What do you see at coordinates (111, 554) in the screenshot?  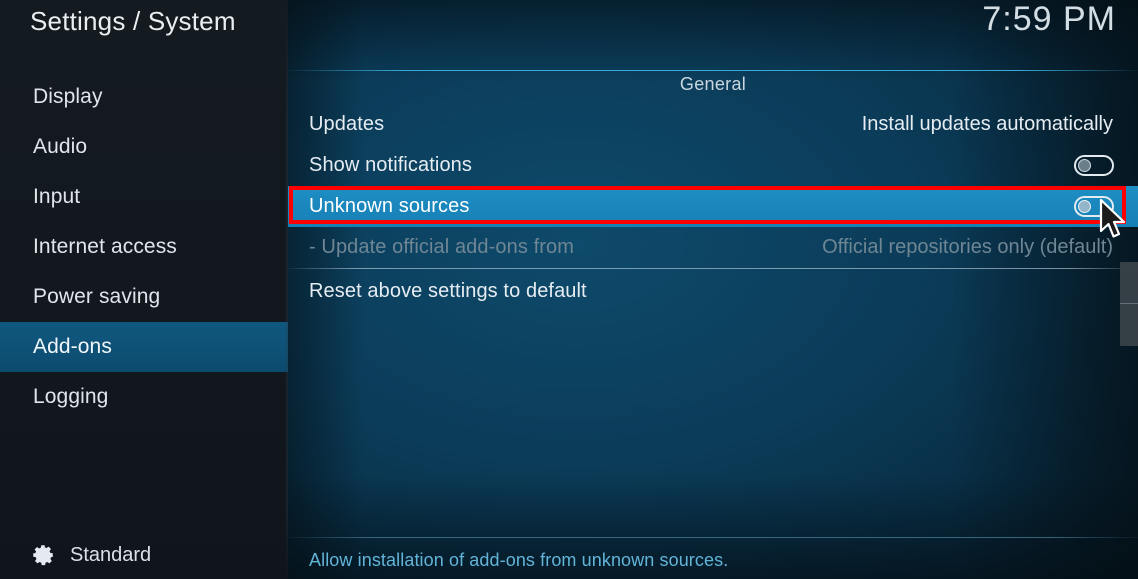 I see `settings-level-label: Standard` at bounding box center [111, 554].